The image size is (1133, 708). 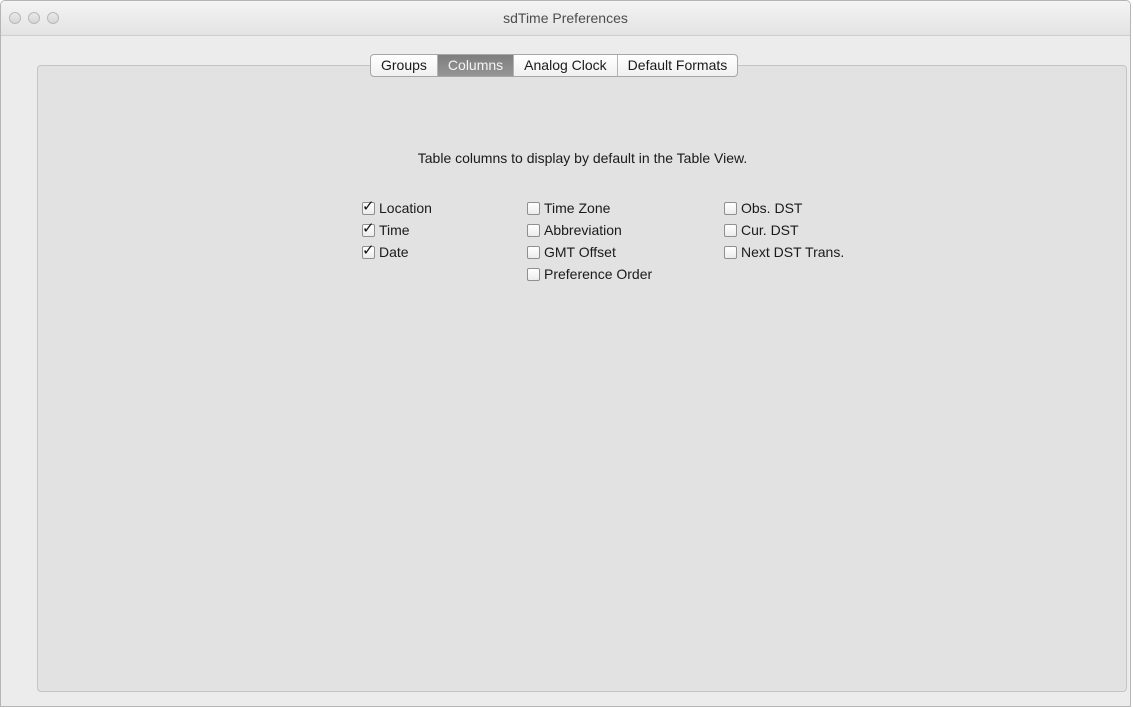 I want to click on window-title: sdTime Preferences, so click(x=565, y=18).